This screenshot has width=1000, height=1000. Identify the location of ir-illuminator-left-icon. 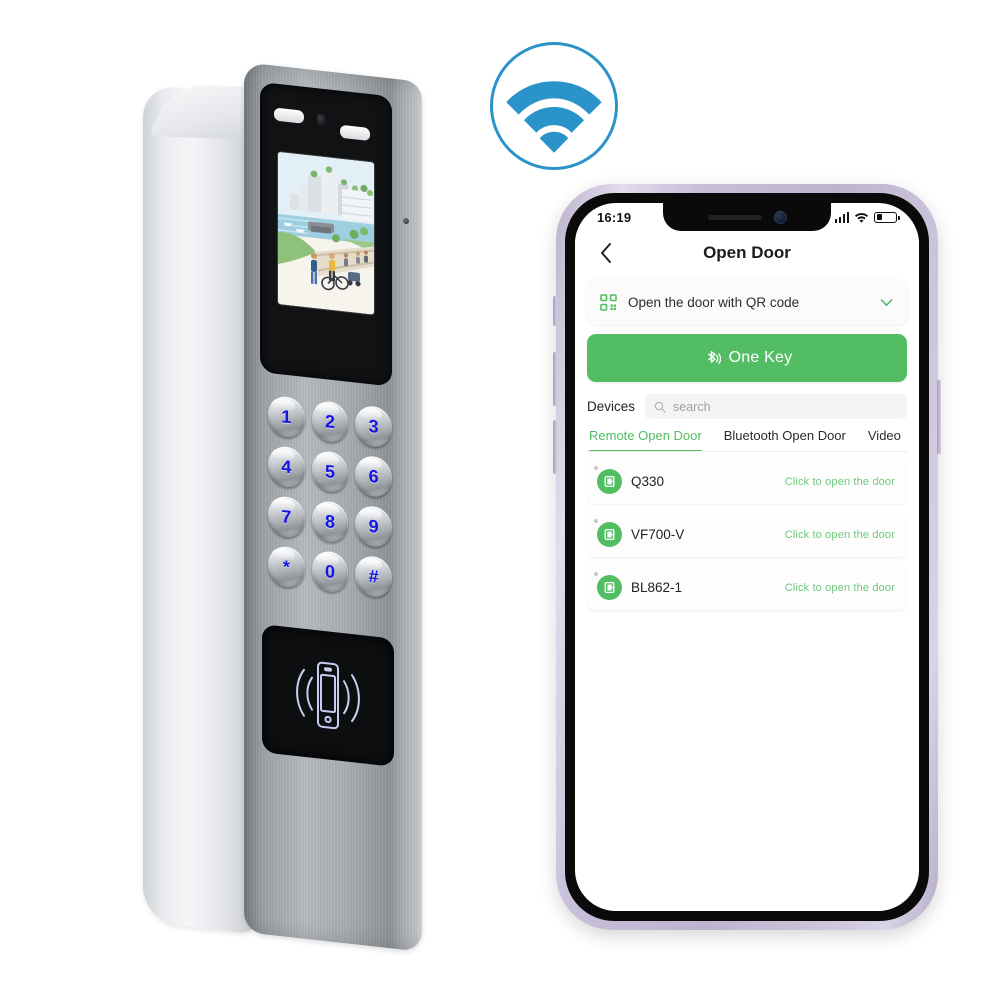
(289, 115).